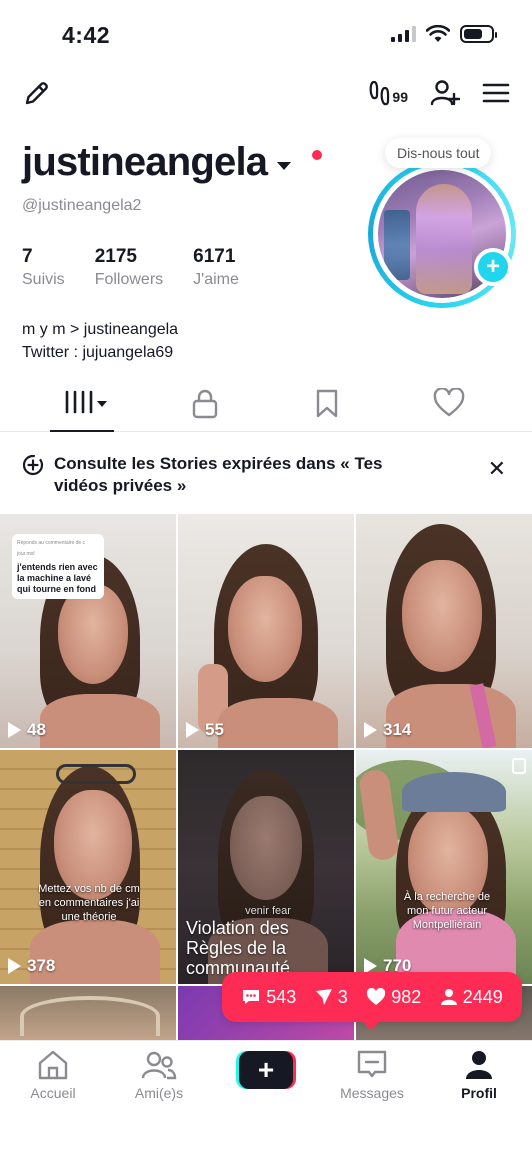  I want to click on cellular-signal-icon, so click(403, 34).